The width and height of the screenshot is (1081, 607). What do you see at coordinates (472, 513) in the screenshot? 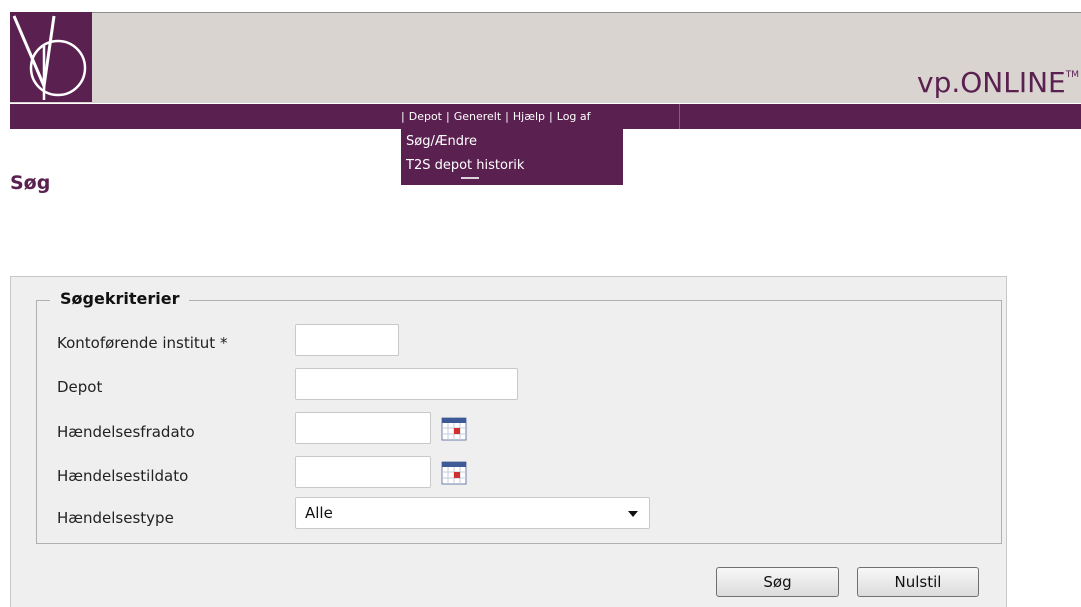
I see `haendelsestype-select: Alle` at bounding box center [472, 513].